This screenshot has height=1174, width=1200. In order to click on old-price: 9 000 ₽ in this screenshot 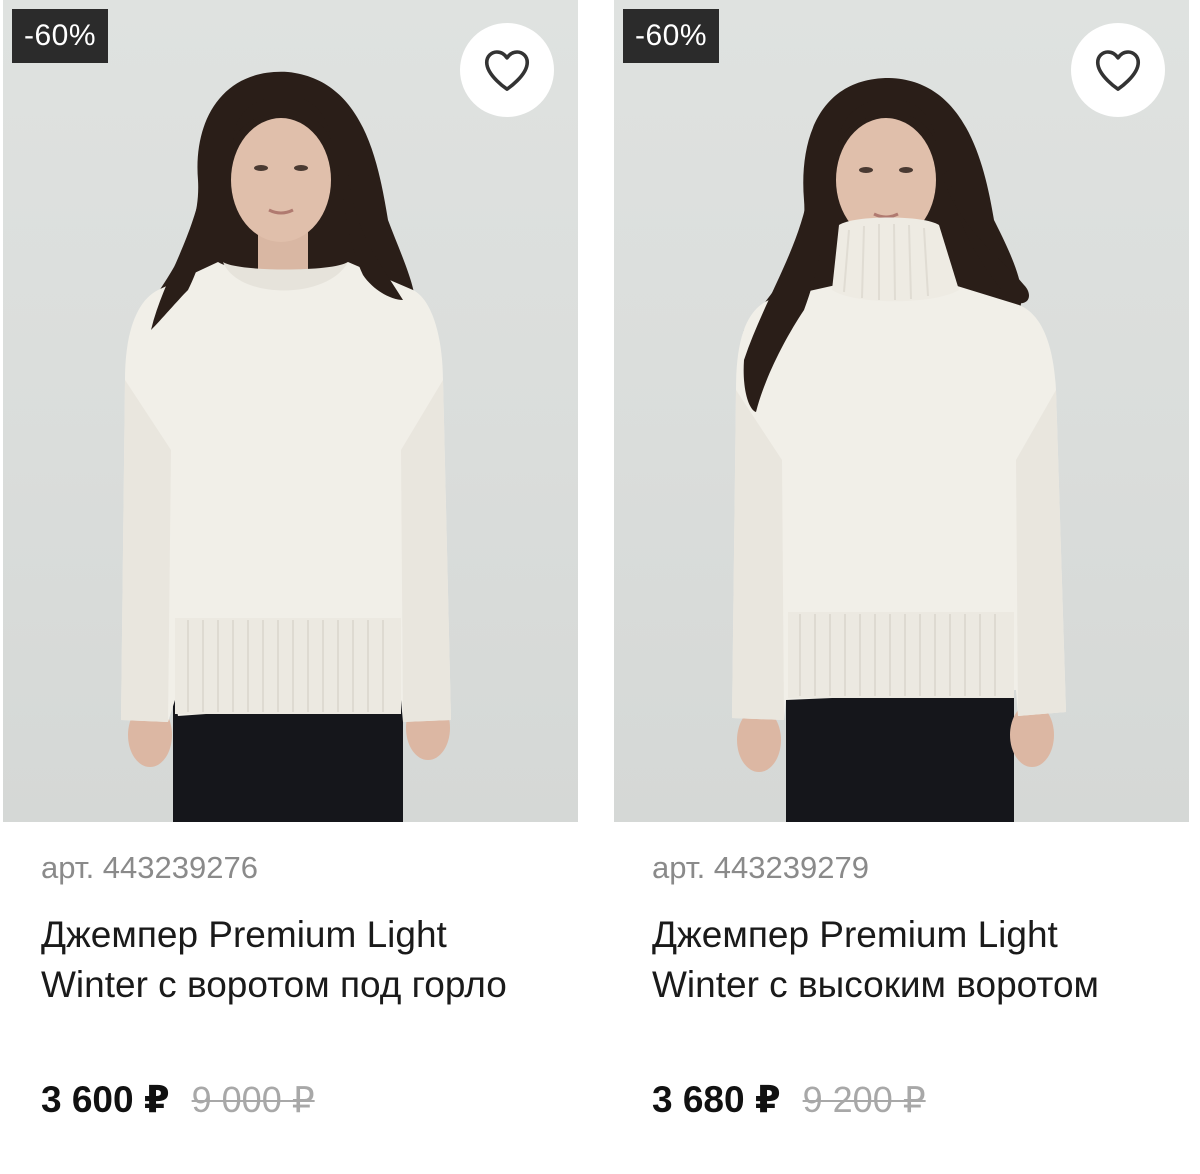, I will do `click(253, 1099)`.